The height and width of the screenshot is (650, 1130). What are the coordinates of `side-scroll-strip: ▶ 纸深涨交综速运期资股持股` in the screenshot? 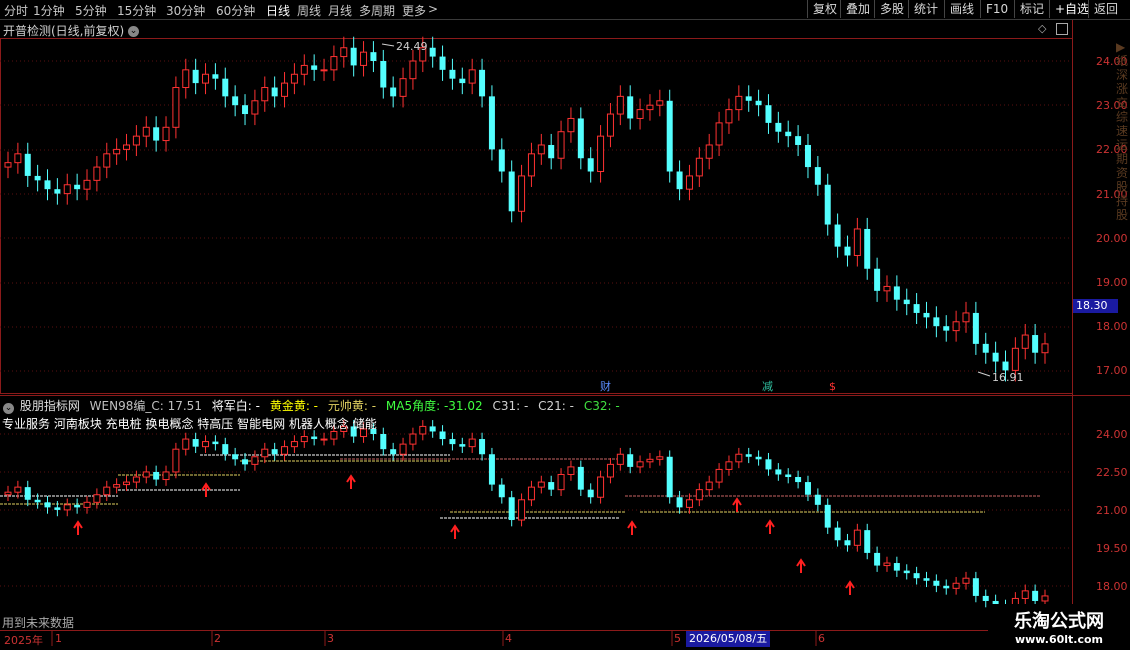 It's located at (1123, 200).